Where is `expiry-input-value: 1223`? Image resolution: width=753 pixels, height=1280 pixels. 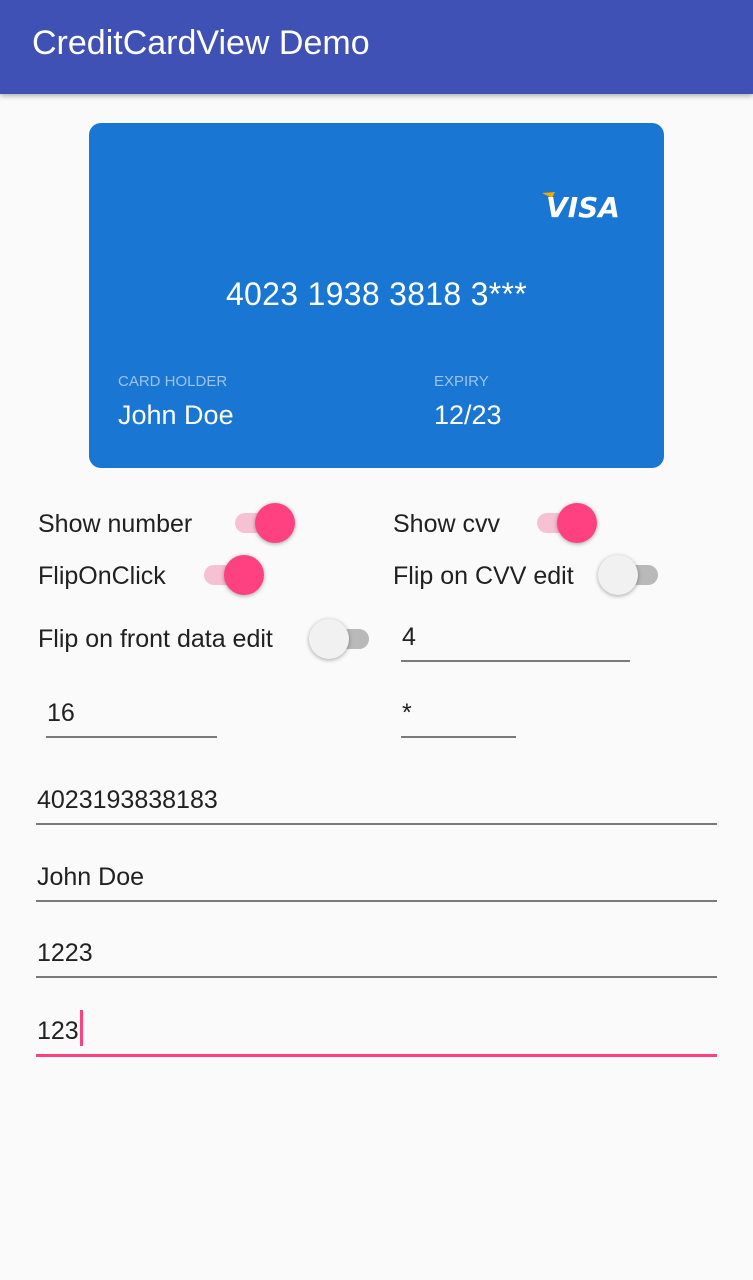
expiry-input-value: 1223 is located at coordinates (65, 953).